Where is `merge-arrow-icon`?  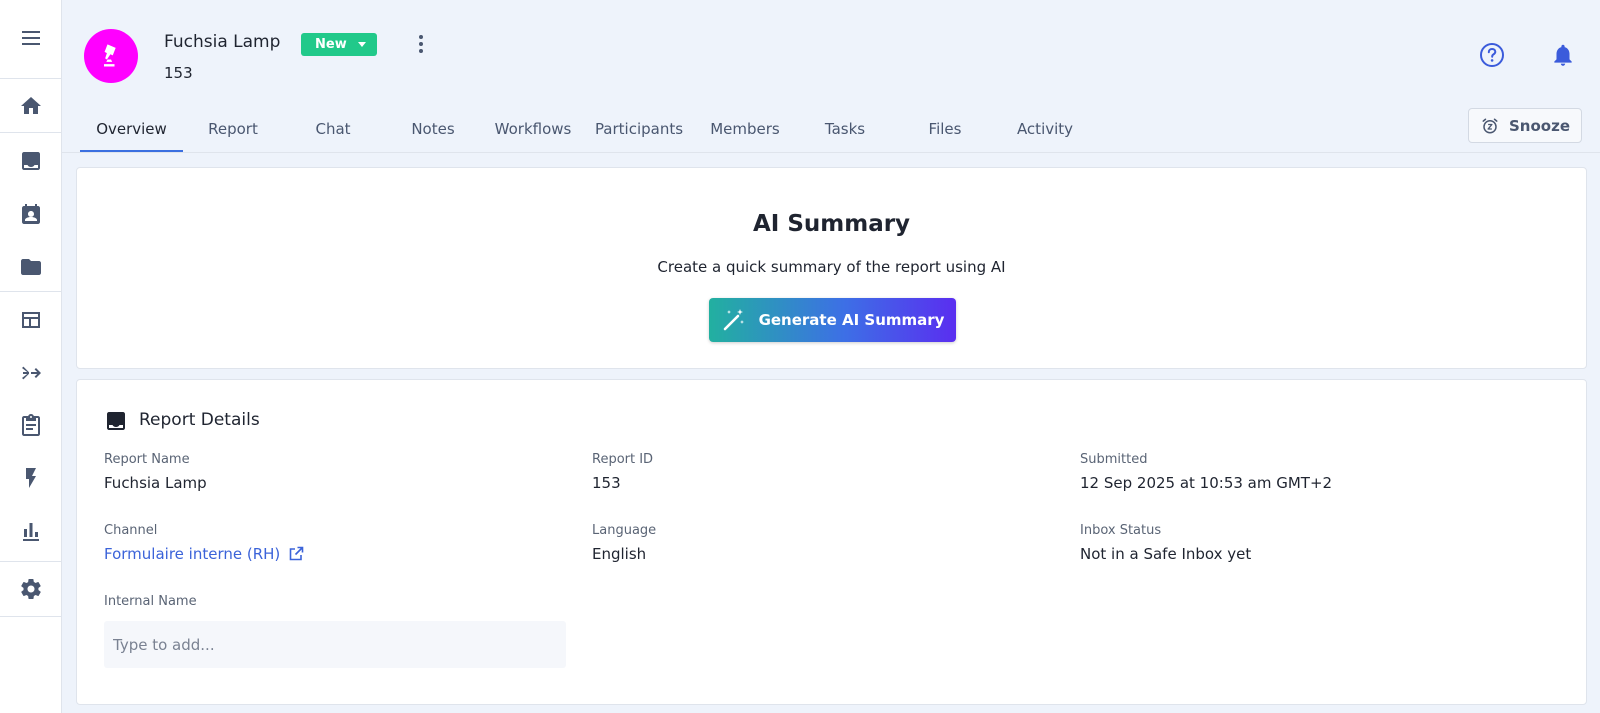
merge-arrow-icon is located at coordinates (31, 373).